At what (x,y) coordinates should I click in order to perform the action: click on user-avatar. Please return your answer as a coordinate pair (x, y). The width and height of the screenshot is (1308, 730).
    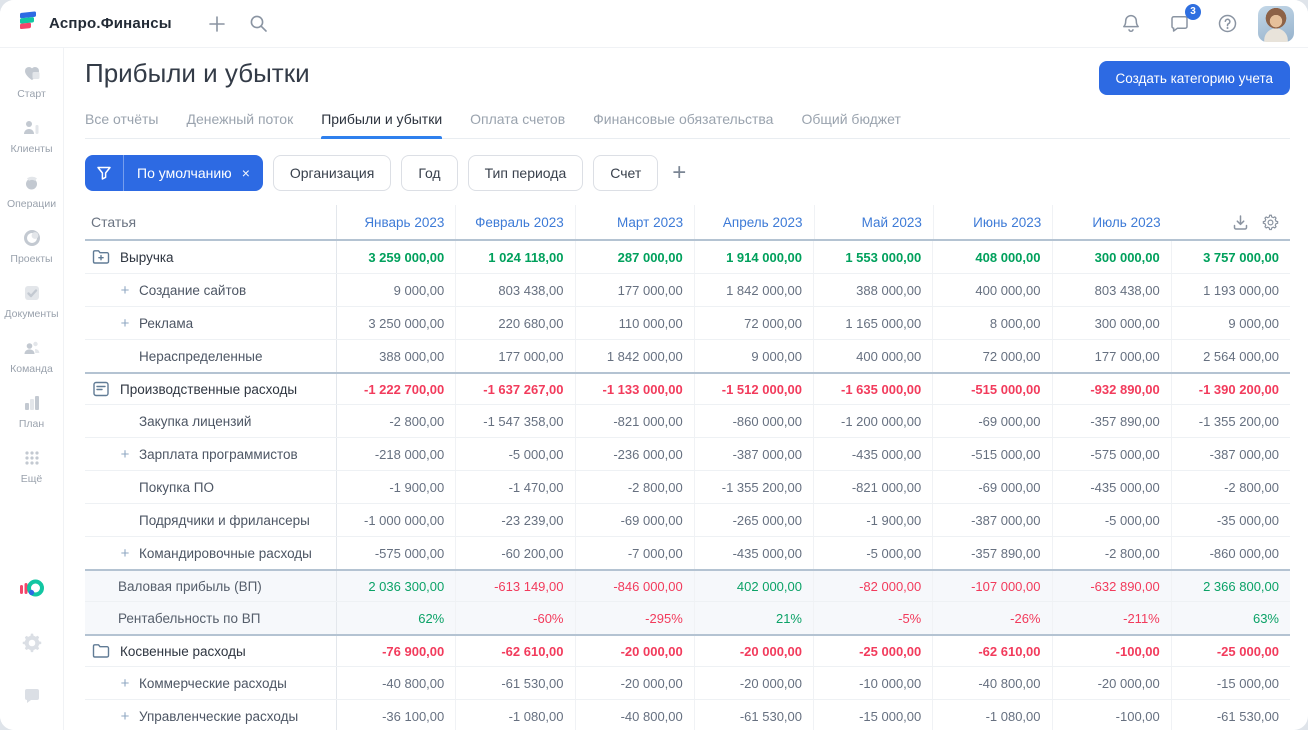
    Looking at the image, I should click on (1276, 23).